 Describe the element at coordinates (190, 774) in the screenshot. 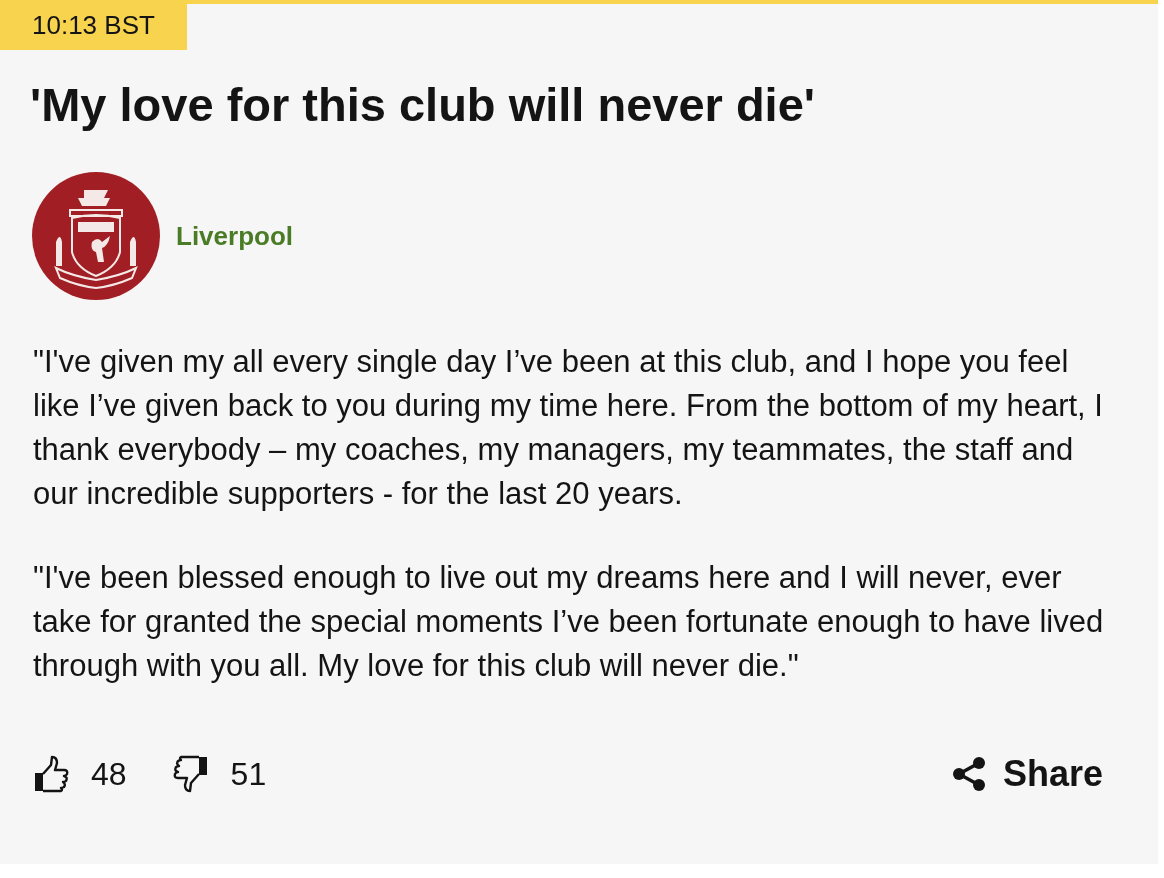

I see `thumbs-down-icon` at that location.